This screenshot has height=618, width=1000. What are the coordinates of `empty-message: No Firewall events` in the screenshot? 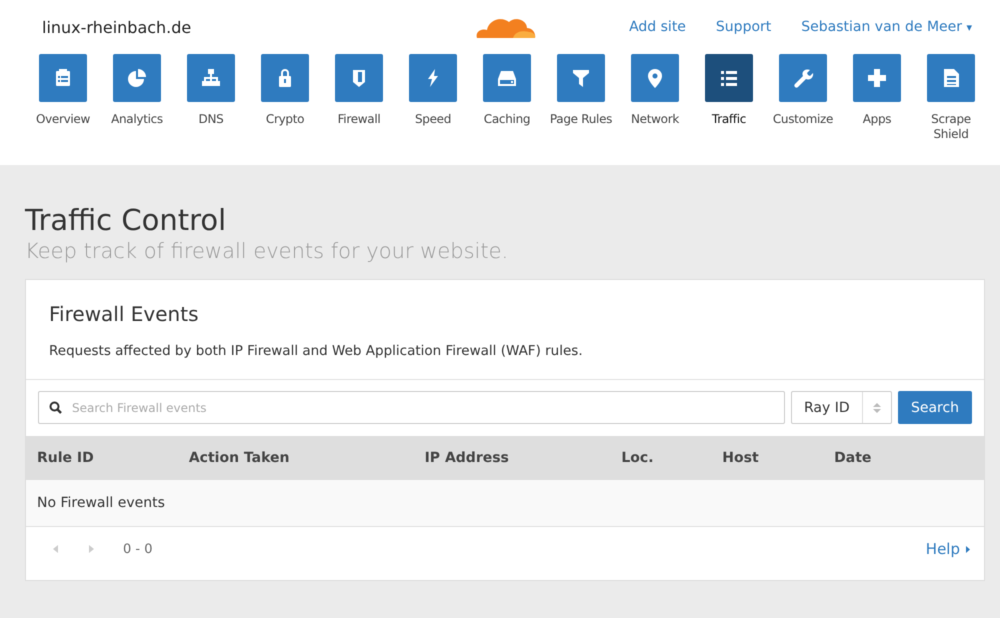 It's located at (101, 503).